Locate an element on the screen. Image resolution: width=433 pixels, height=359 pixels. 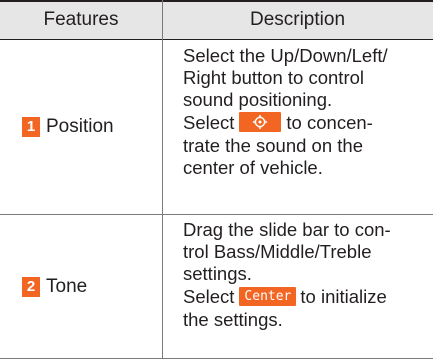
feature-label: Position is located at coordinates (80, 126).